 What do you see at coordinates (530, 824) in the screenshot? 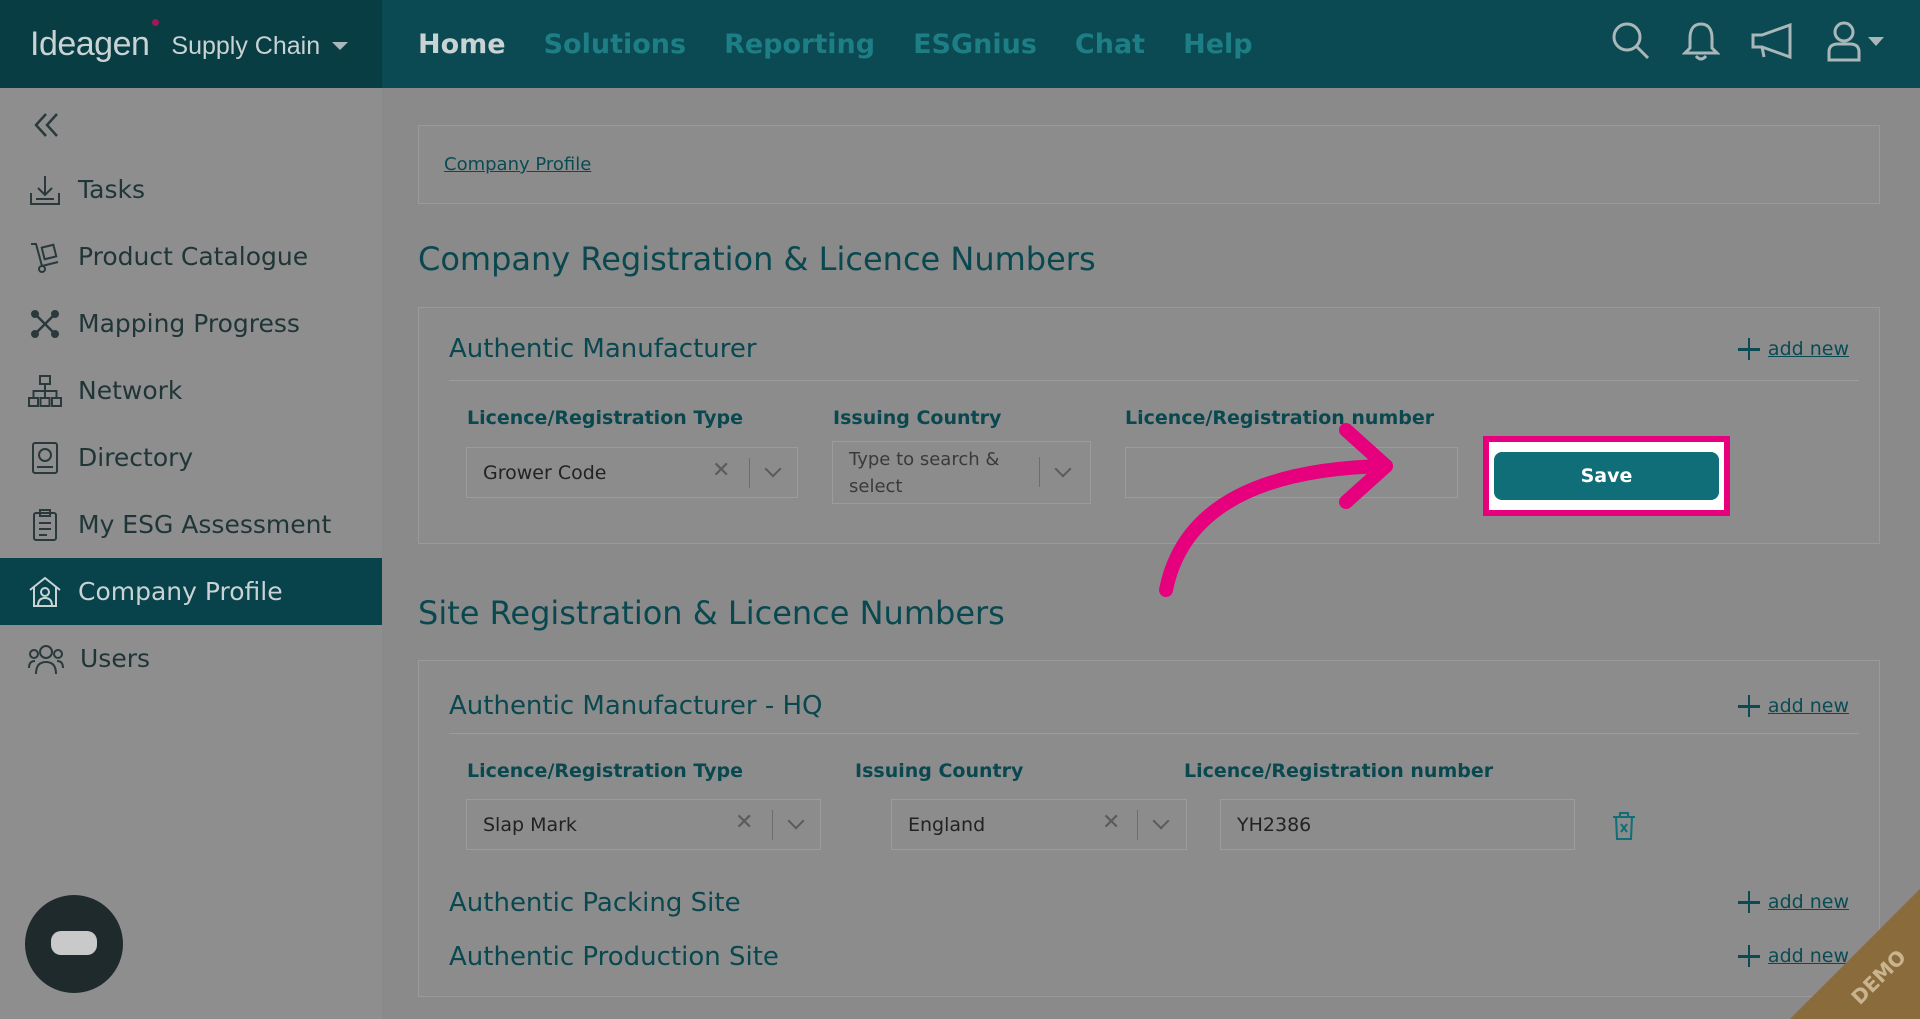
I see `licence-type-value: Slap Mark` at bounding box center [530, 824].